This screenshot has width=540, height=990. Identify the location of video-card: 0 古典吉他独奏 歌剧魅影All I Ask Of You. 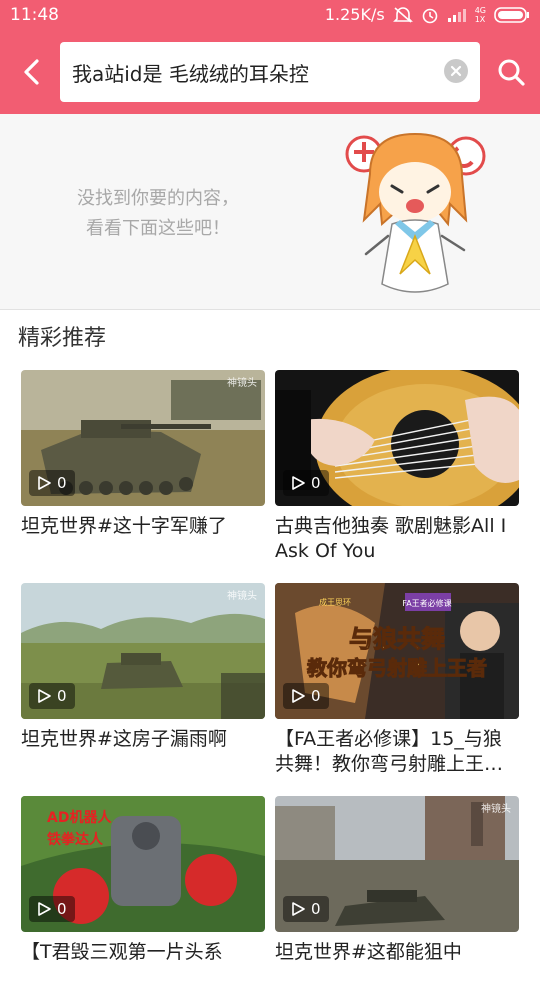
(397, 467).